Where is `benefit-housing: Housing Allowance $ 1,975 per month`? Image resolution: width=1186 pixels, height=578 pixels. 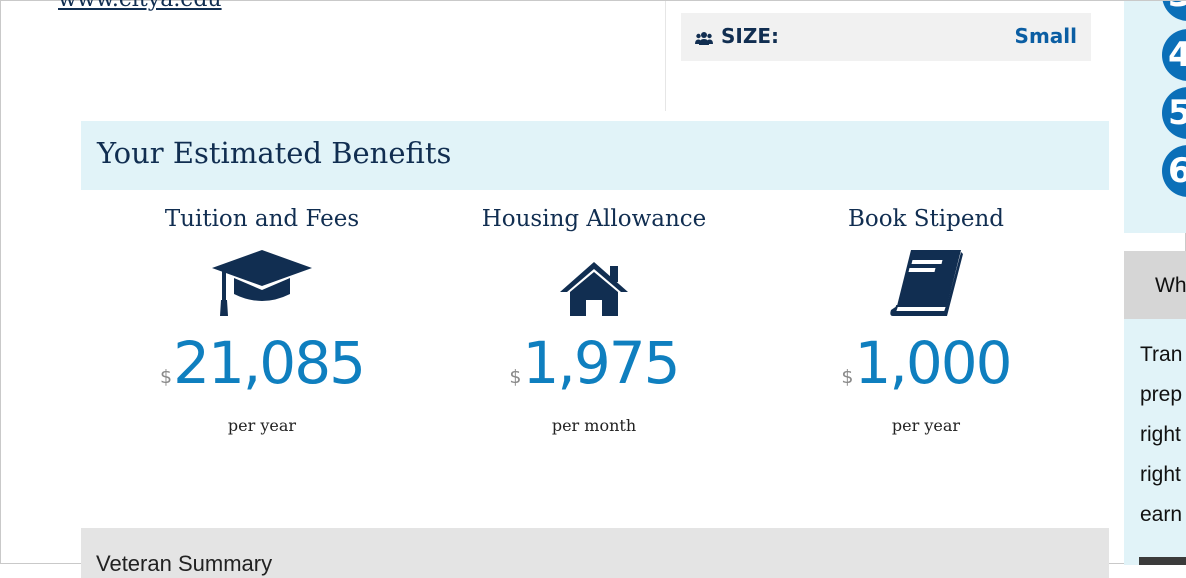
benefit-housing: Housing Allowance $ 1,975 per month is located at coordinates (594, 320).